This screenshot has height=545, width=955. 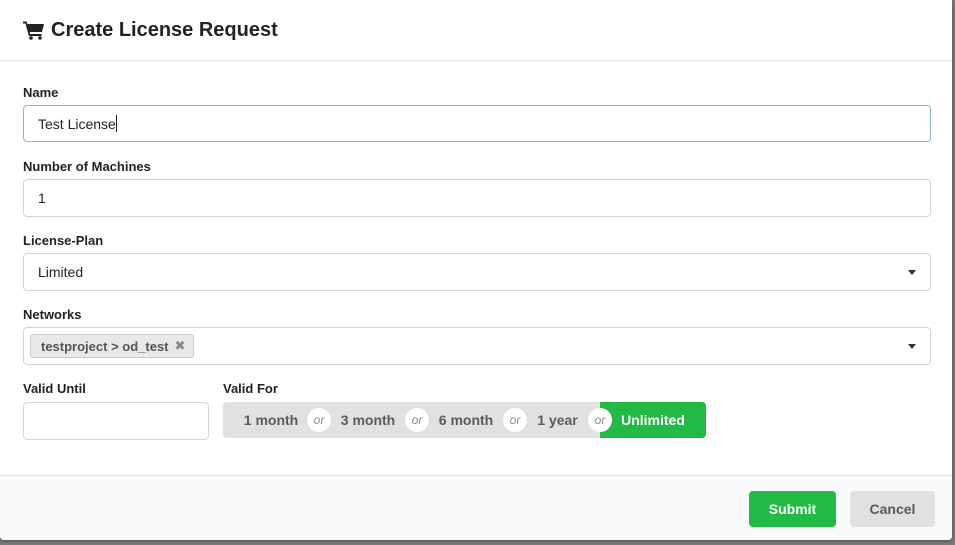 What do you see at coordinates (41, 92) in the screenshot?
I see `name-label: Name` at bounding box center [41, 92].